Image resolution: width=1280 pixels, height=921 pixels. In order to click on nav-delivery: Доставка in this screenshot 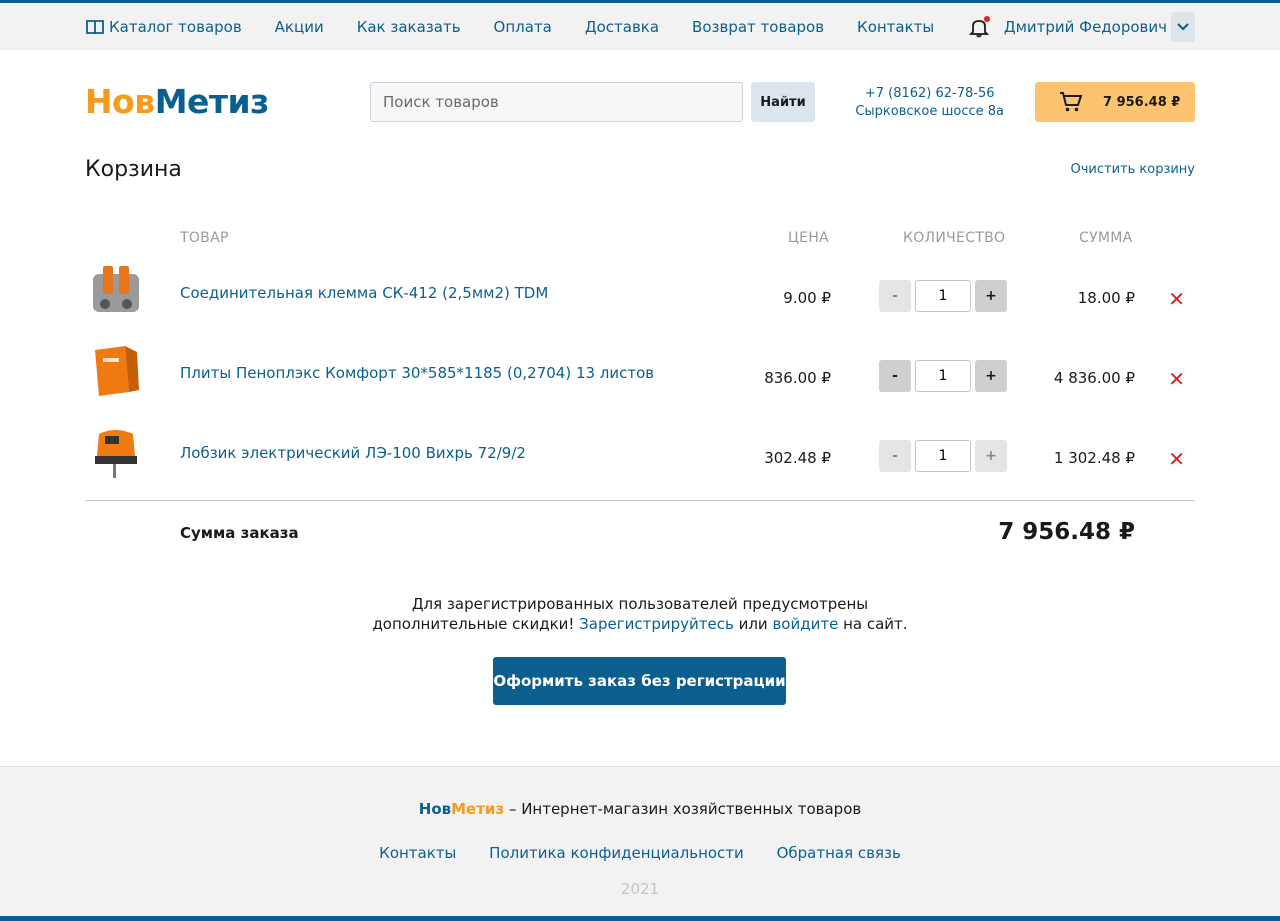, I will do `click(622, 27)`.